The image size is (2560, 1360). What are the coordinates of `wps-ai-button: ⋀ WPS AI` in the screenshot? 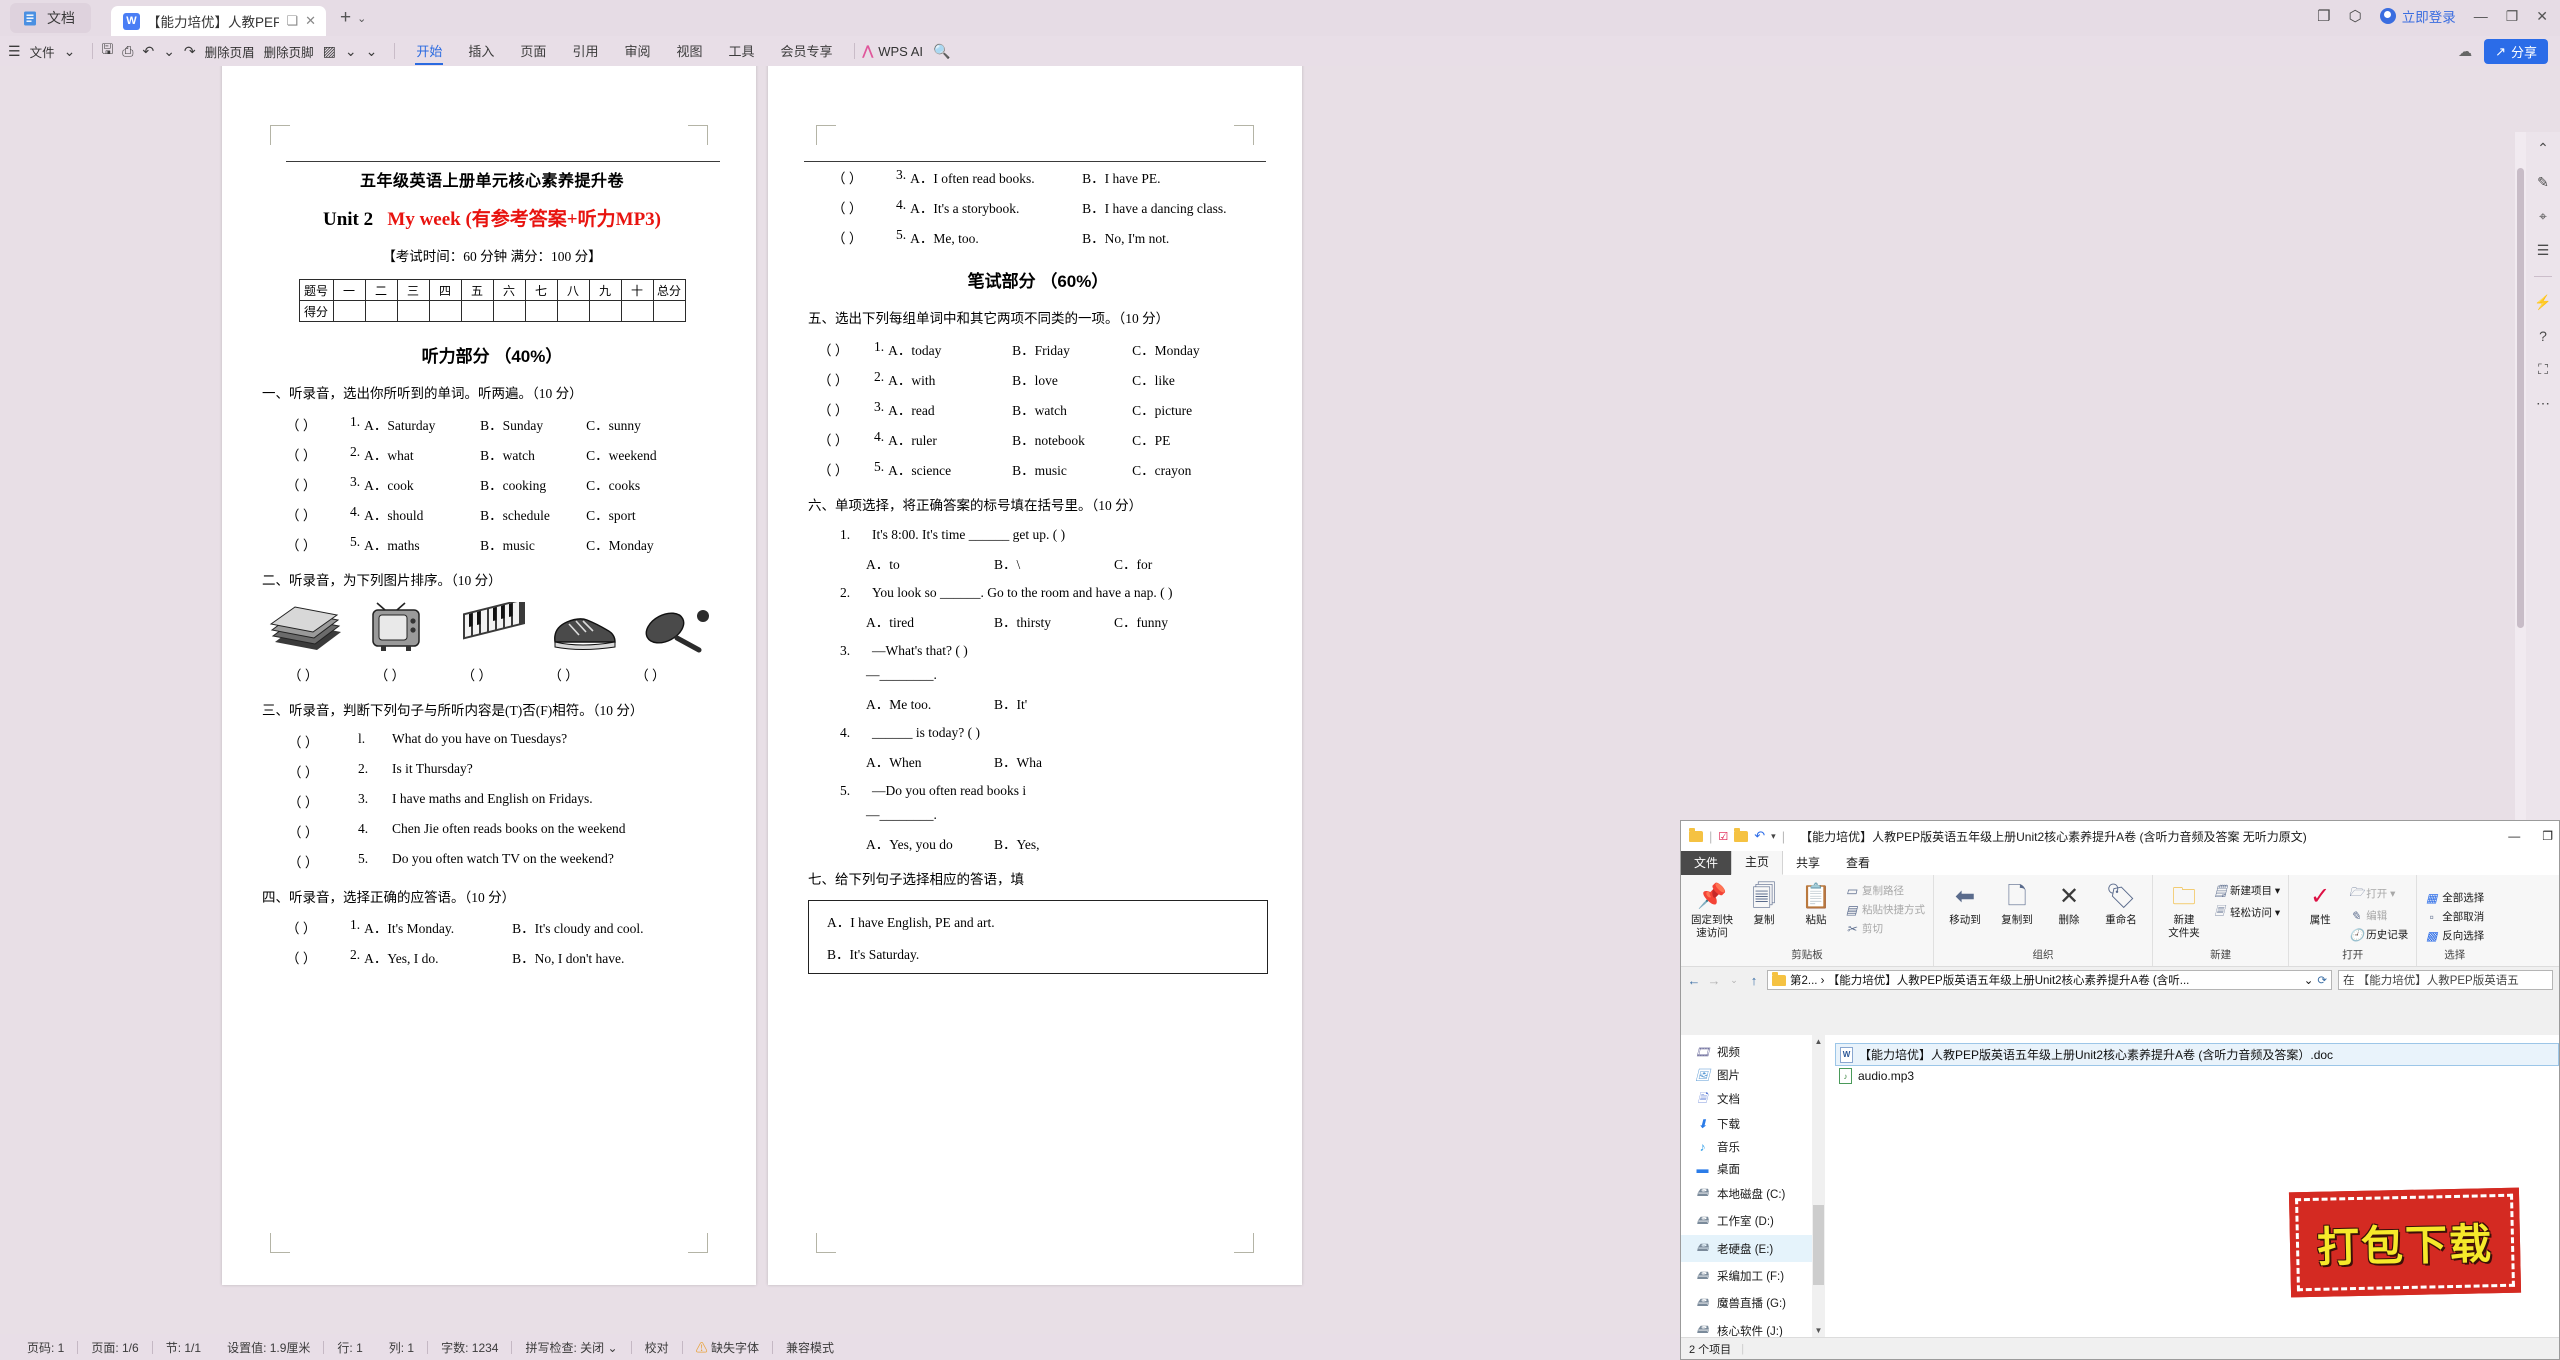 It's located at (893, 51).